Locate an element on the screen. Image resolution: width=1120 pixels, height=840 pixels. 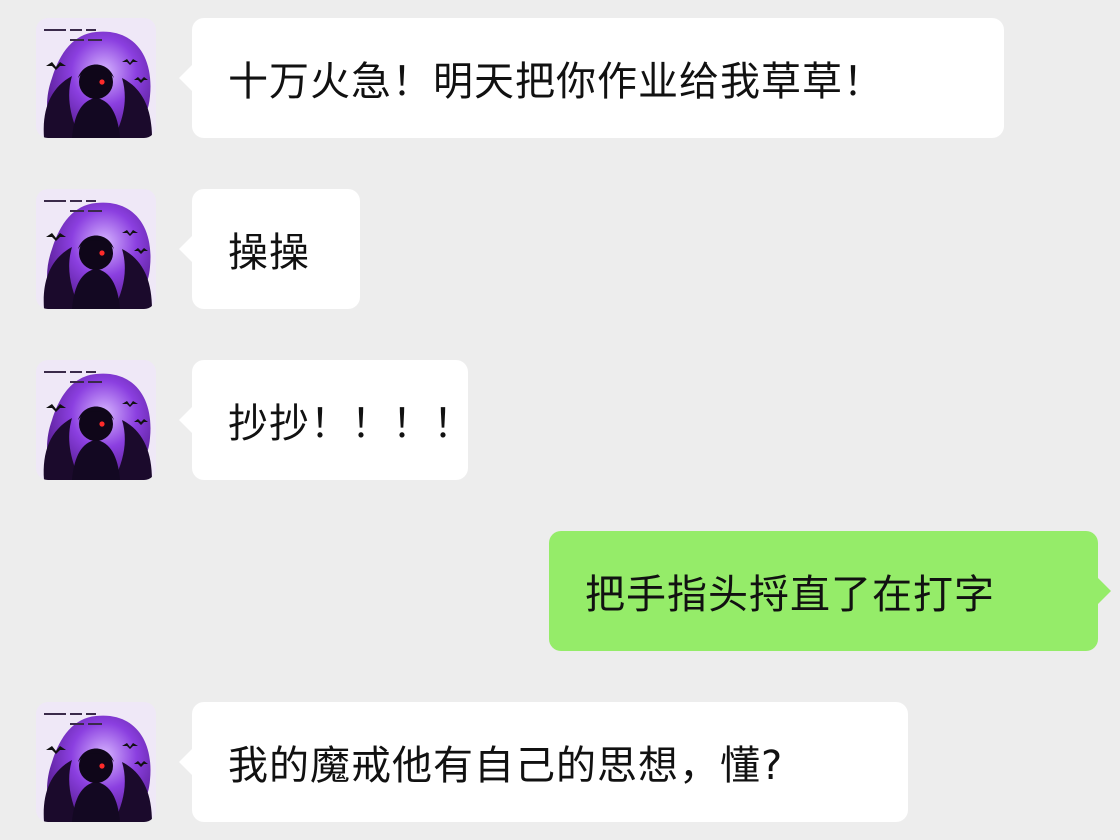
incoming-message-bubble: 操操 is located at coordinates (269, 249).